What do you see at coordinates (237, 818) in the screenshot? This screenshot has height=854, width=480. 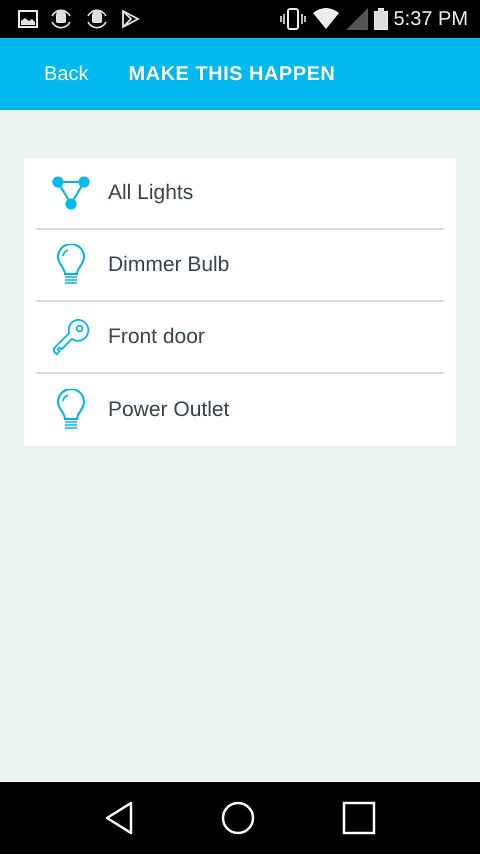 I see `home-icon` at bounding box center [237, 818].